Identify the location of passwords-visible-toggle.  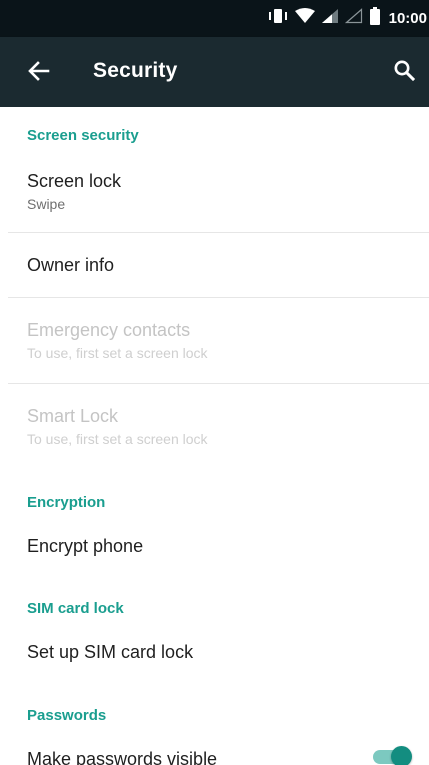
(392, 755).